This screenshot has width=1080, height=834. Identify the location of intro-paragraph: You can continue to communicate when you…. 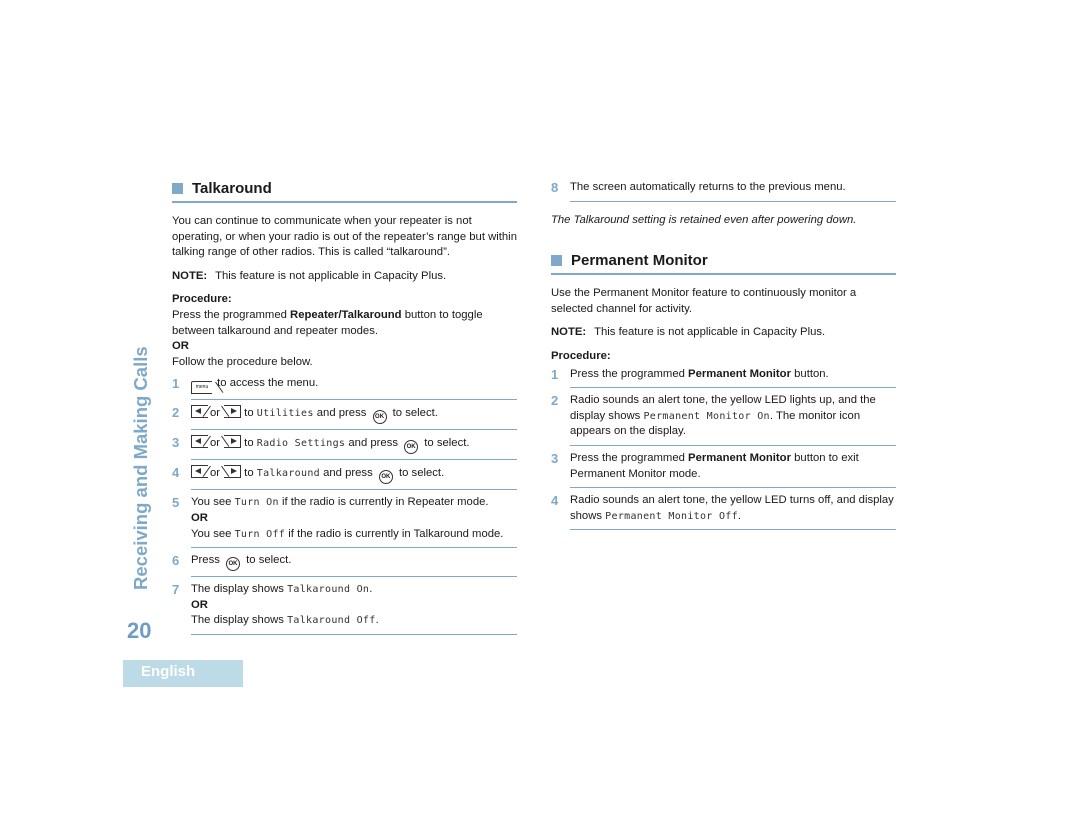
(344, 237).